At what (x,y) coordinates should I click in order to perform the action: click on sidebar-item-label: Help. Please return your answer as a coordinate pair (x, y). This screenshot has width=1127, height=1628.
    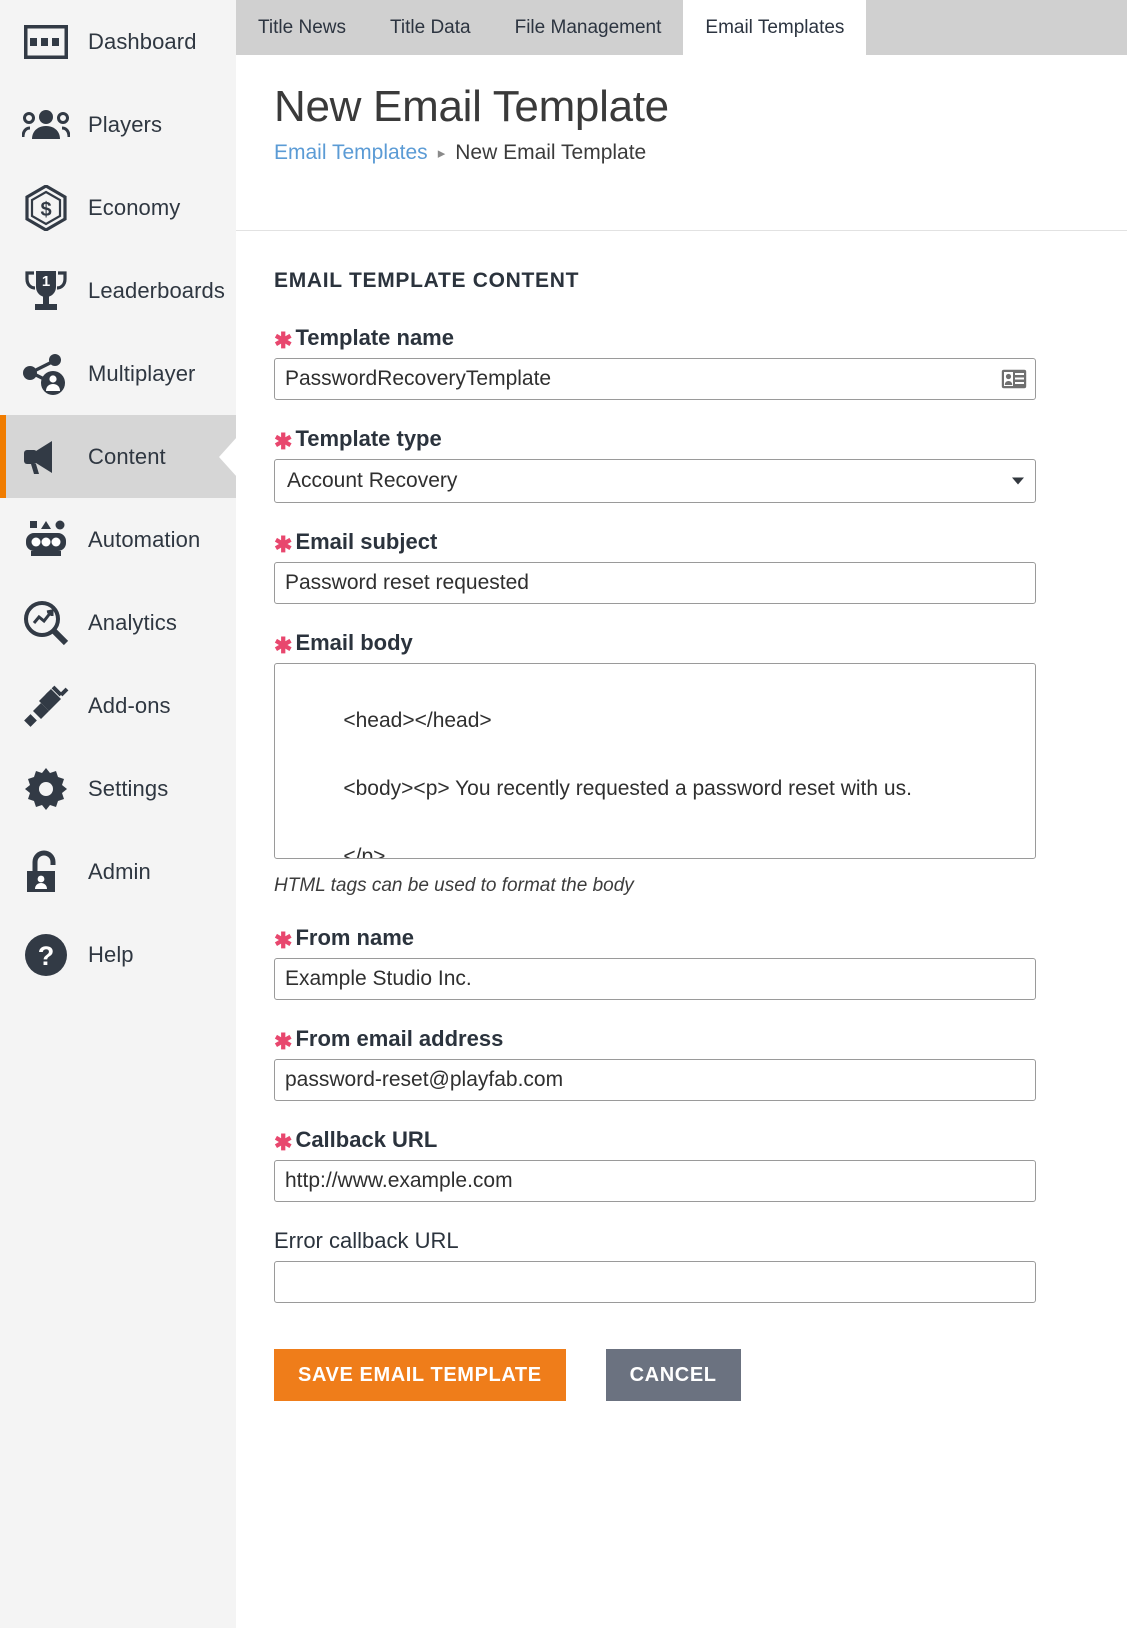
    Looking at the image, I should click on (111, 954).